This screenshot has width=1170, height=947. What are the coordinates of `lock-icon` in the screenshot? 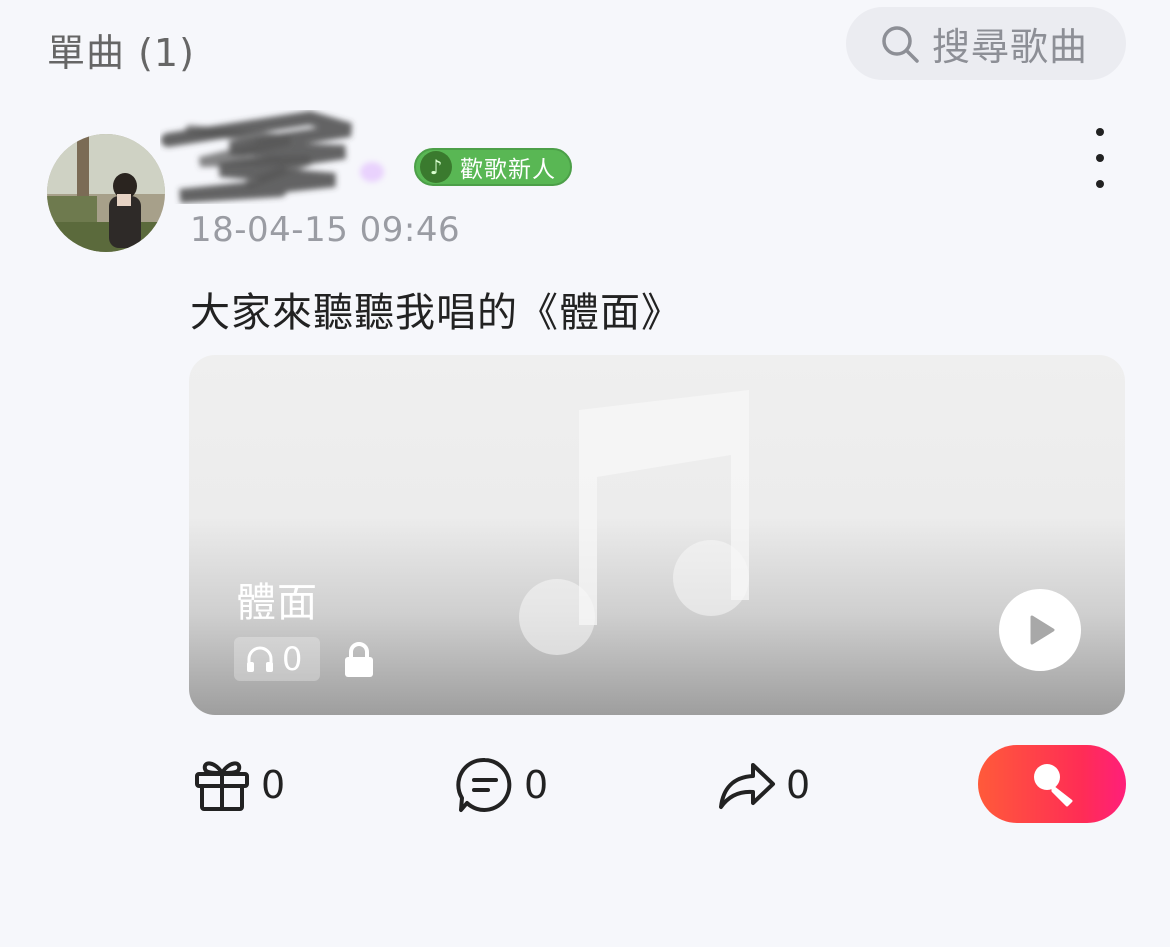 It's located at (359, 659).